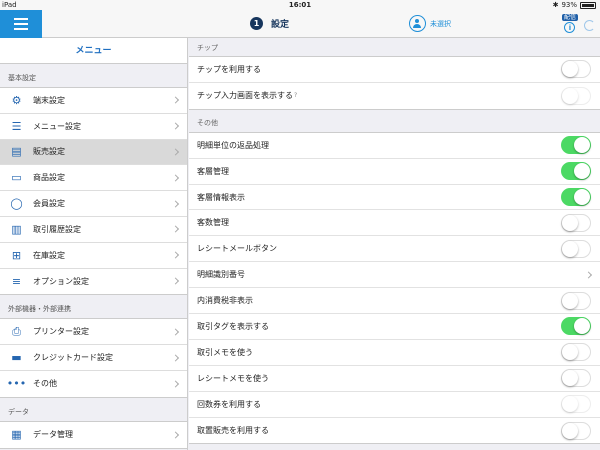  I want to click on settings-row-label: 取引タグを表示する, so click(233, 326).